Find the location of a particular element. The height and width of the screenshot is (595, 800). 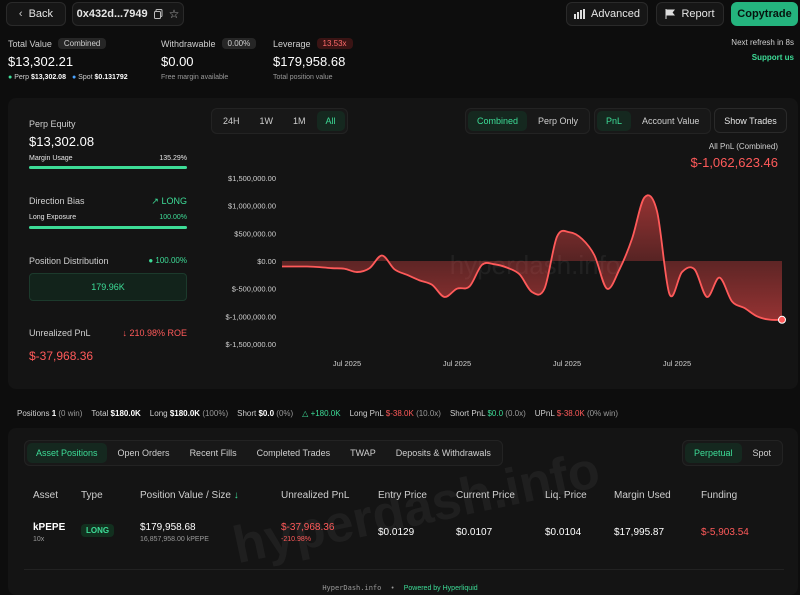

support-link: Support us is located at coordinates (773, 57).